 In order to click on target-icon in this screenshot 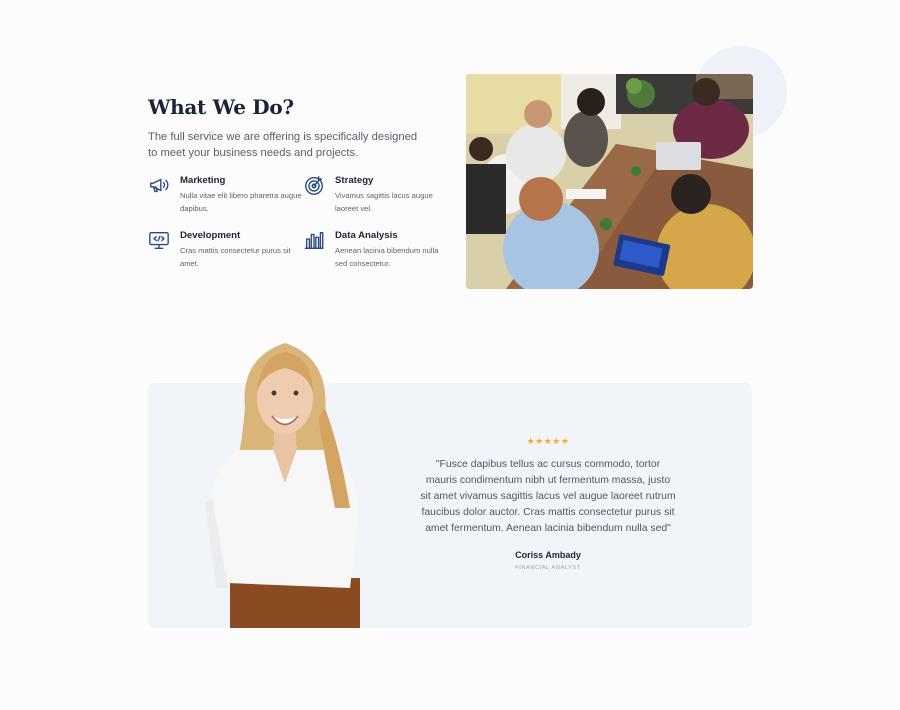, I will do `click(314, 185)`.